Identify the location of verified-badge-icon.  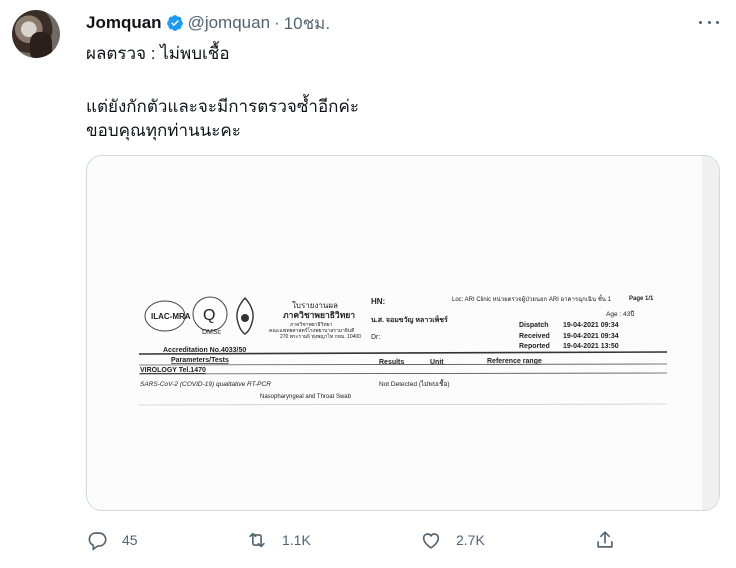
(174, 23).